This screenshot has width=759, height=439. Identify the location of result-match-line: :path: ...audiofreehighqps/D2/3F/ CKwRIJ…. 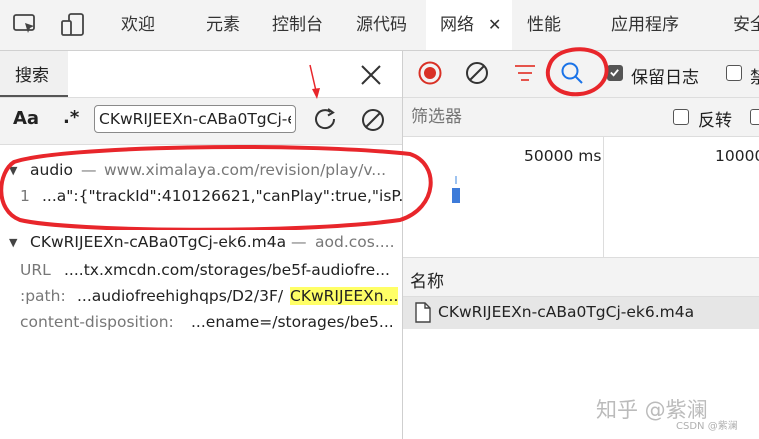
(201, 296).